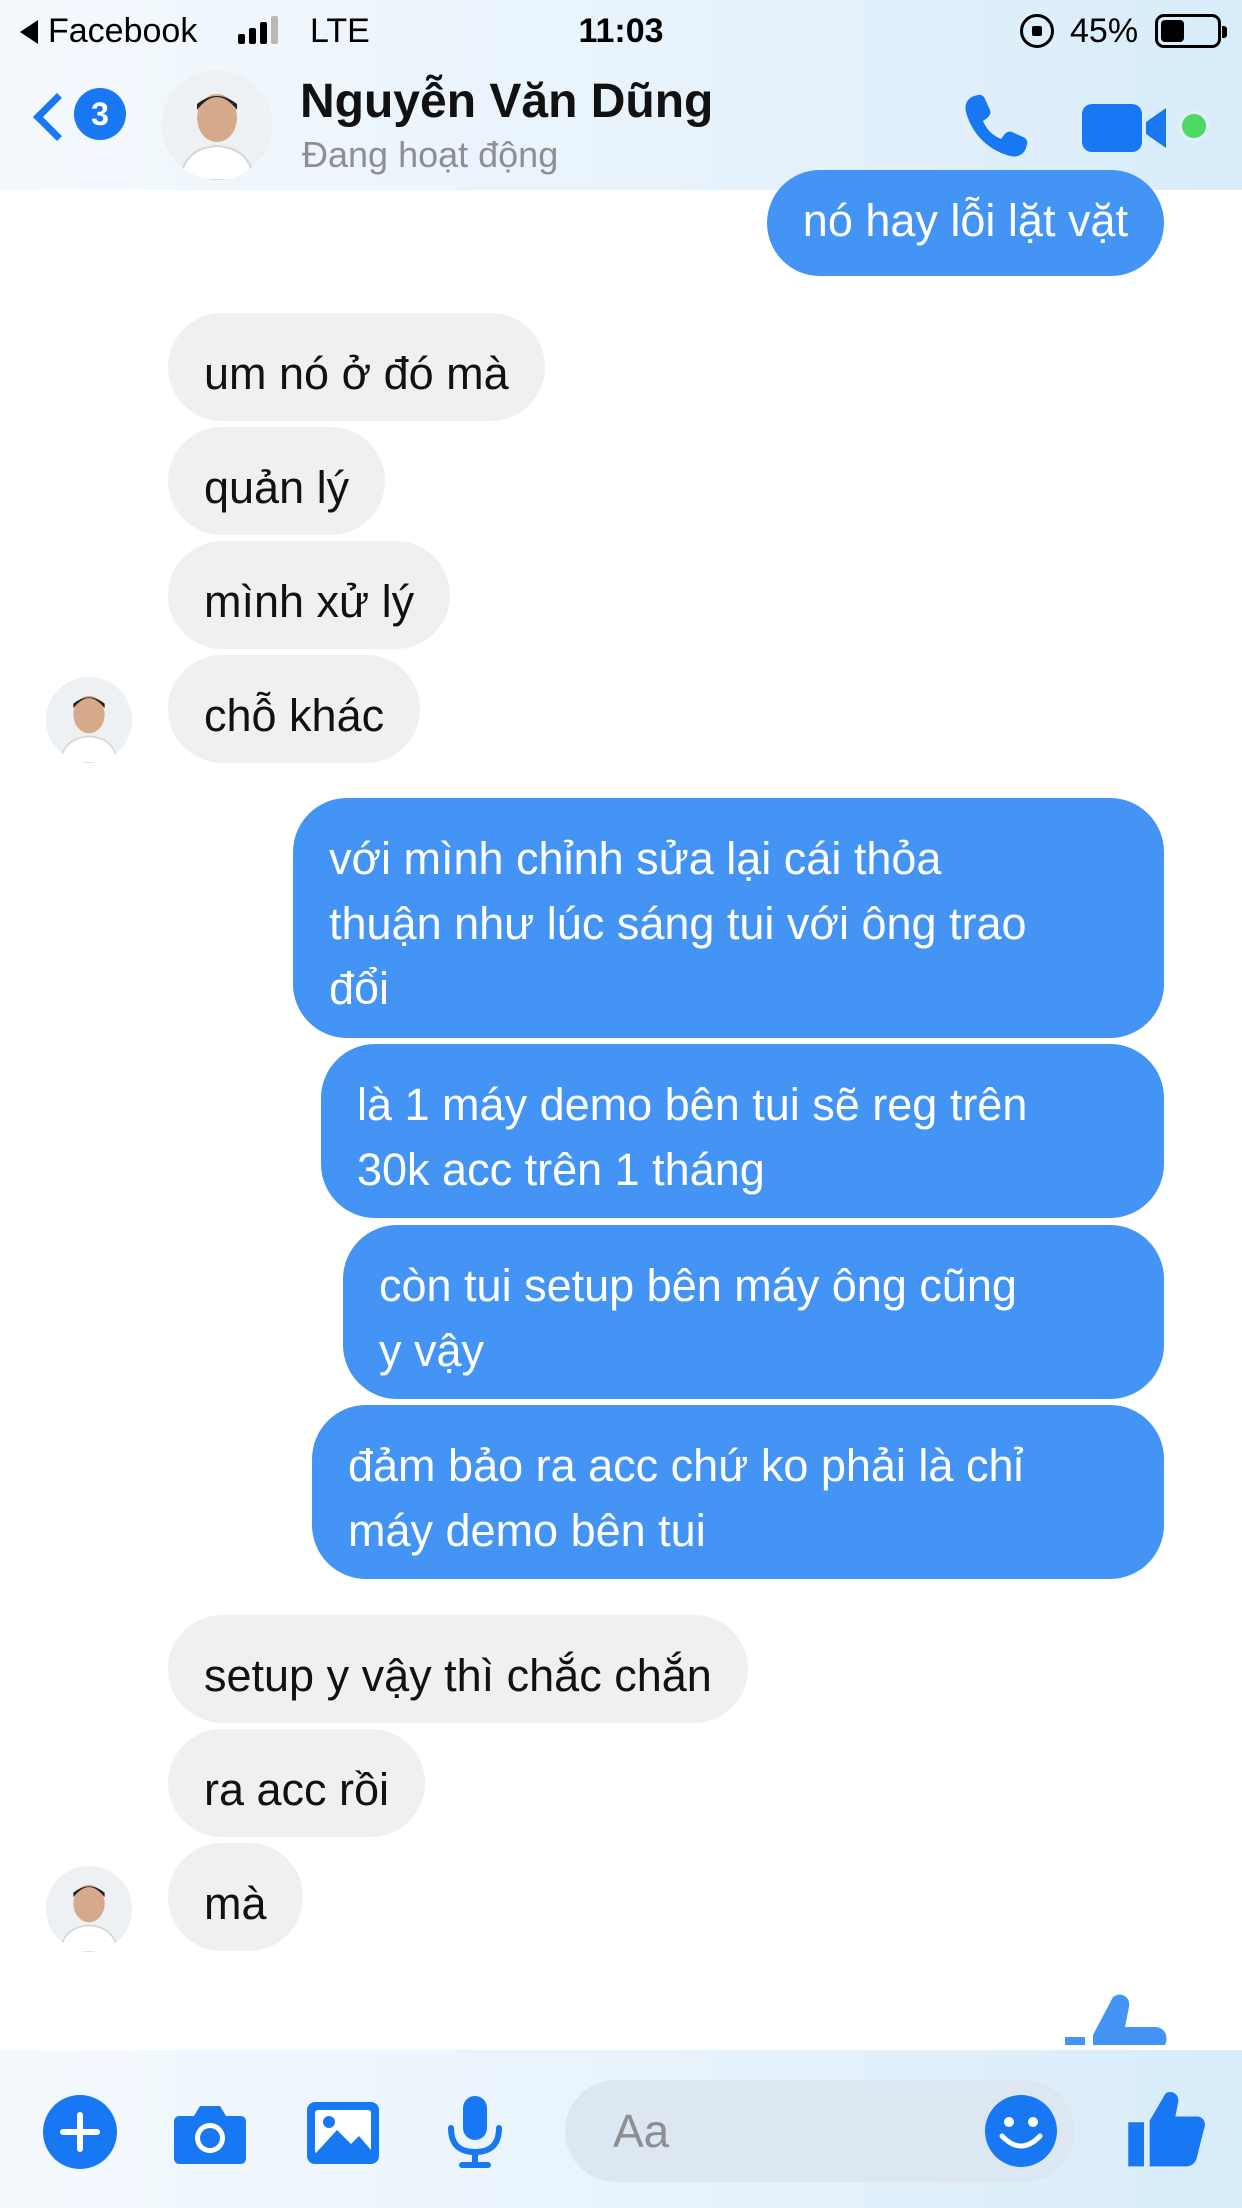 This screenshot has width=1242, height=2208. I want to click on camera-icon, so click(210, 2132).